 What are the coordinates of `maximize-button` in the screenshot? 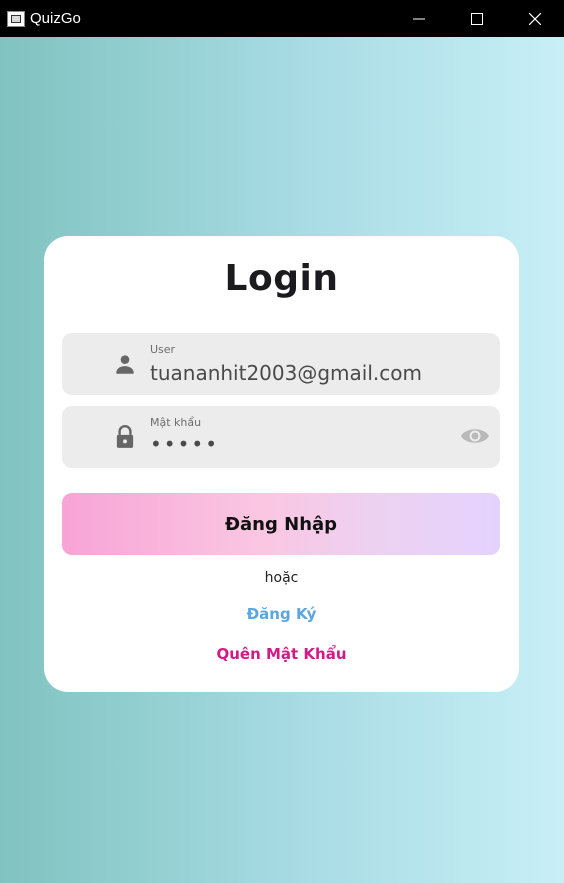 It's located at (477, 18).